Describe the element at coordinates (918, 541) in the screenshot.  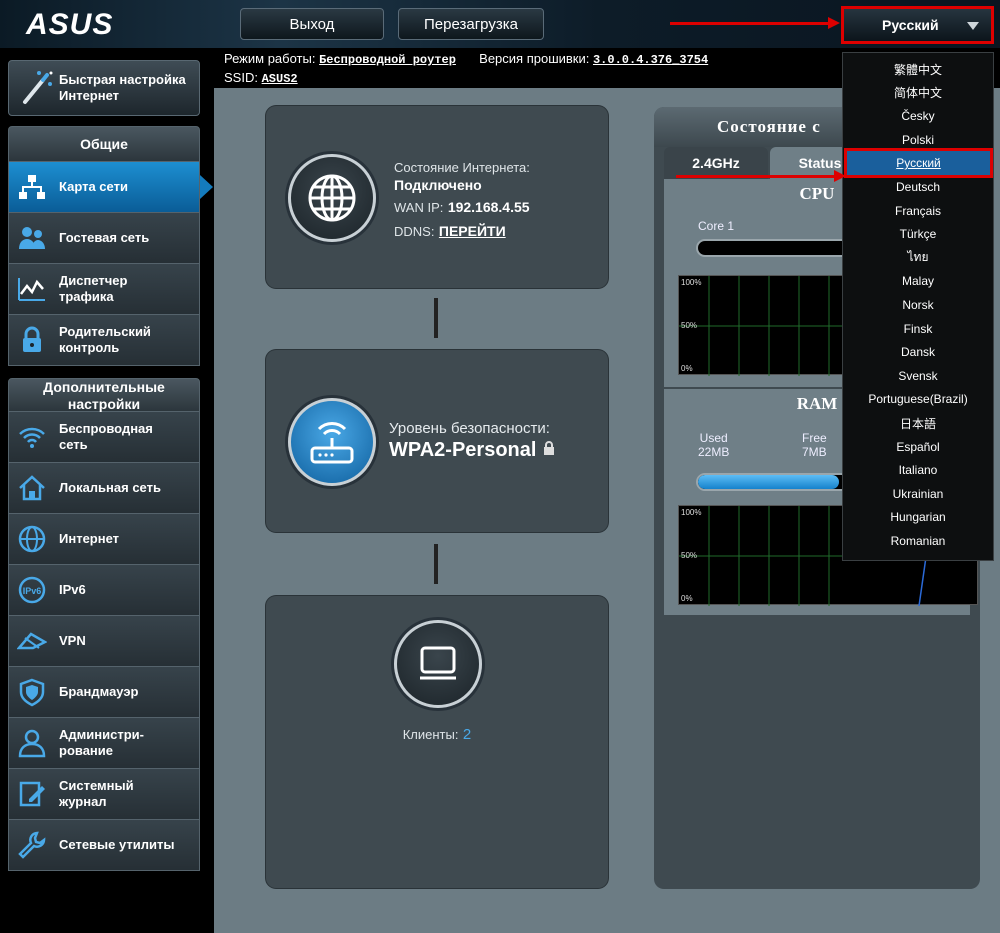
I see `language-option: Romanian` at that location.